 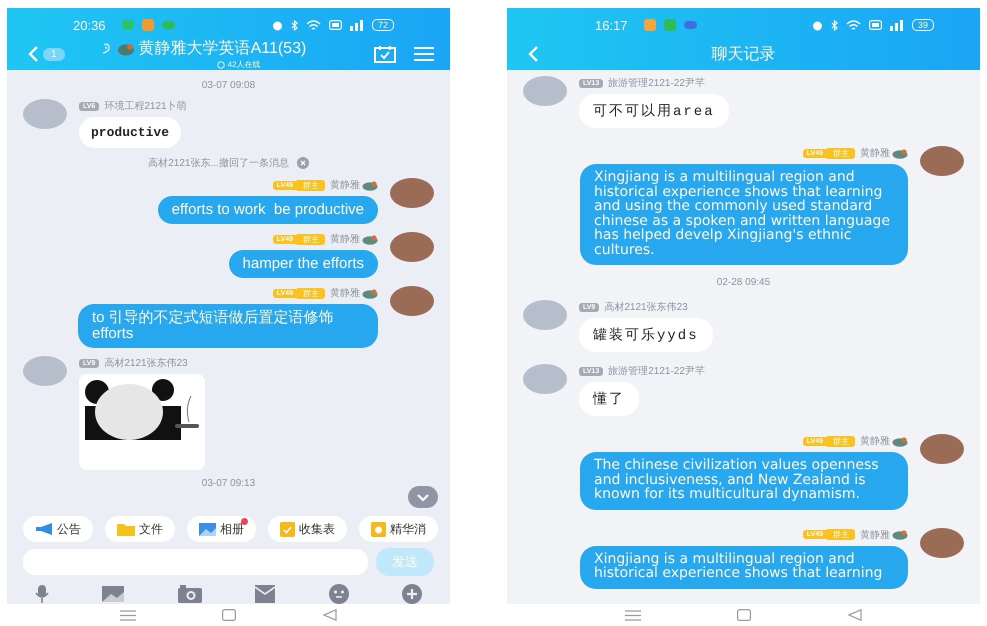 I want to click on message-bubble: hamper the efforts, so click(x=303, y=264).